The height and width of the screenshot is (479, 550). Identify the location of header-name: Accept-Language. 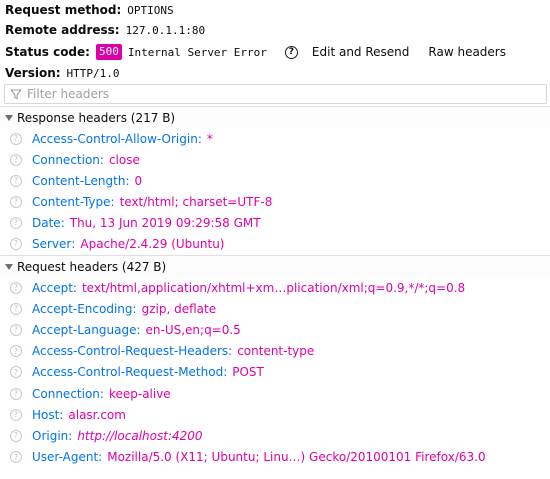
(84, 329).